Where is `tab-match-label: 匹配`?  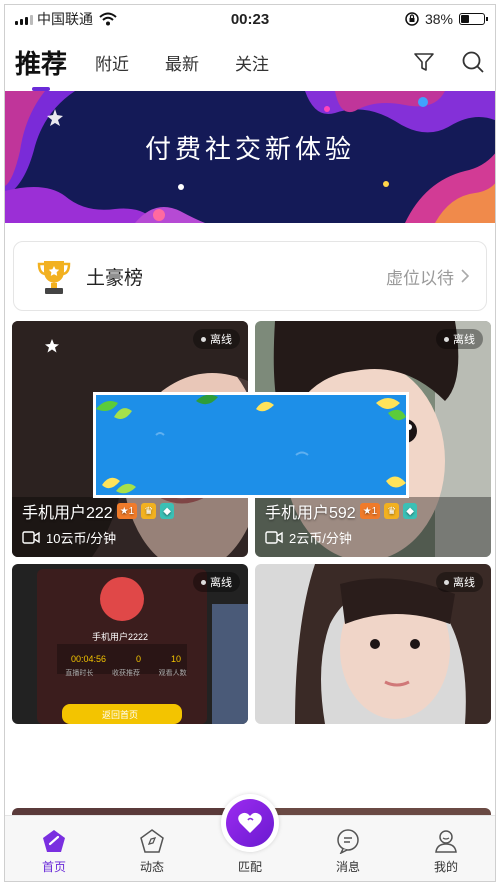 tab-match-label: 匹配 is located at coordinates (249, 867).